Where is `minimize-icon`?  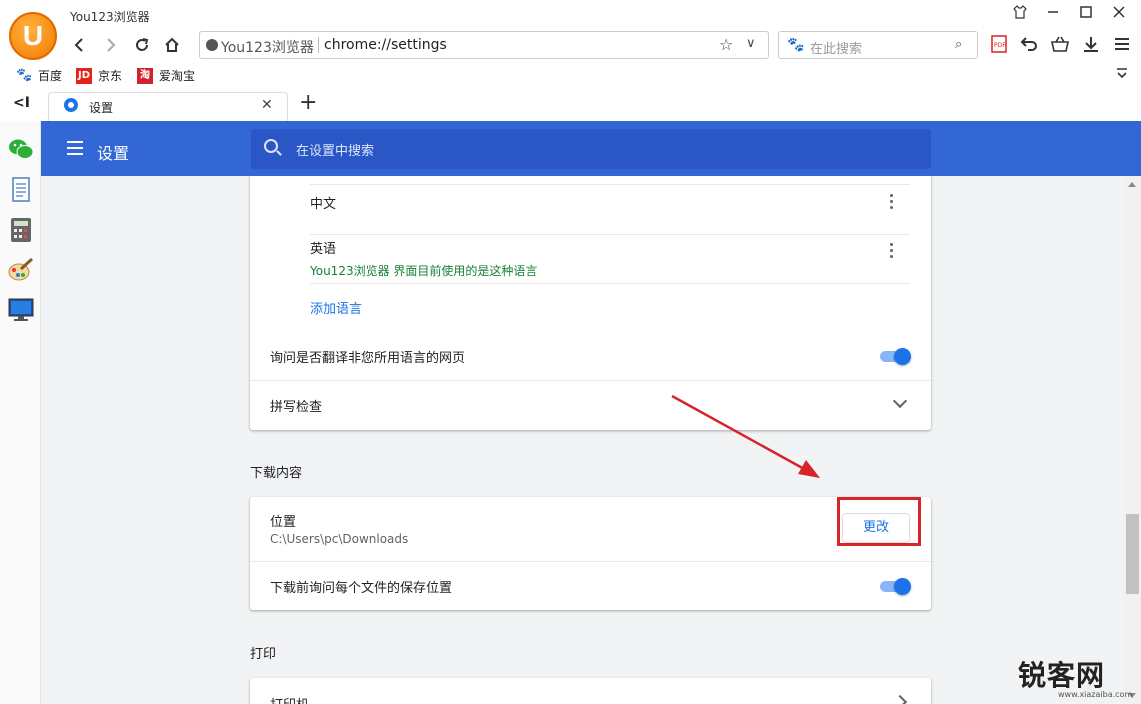 minimize-icon is located at coordinates (1053, 13).